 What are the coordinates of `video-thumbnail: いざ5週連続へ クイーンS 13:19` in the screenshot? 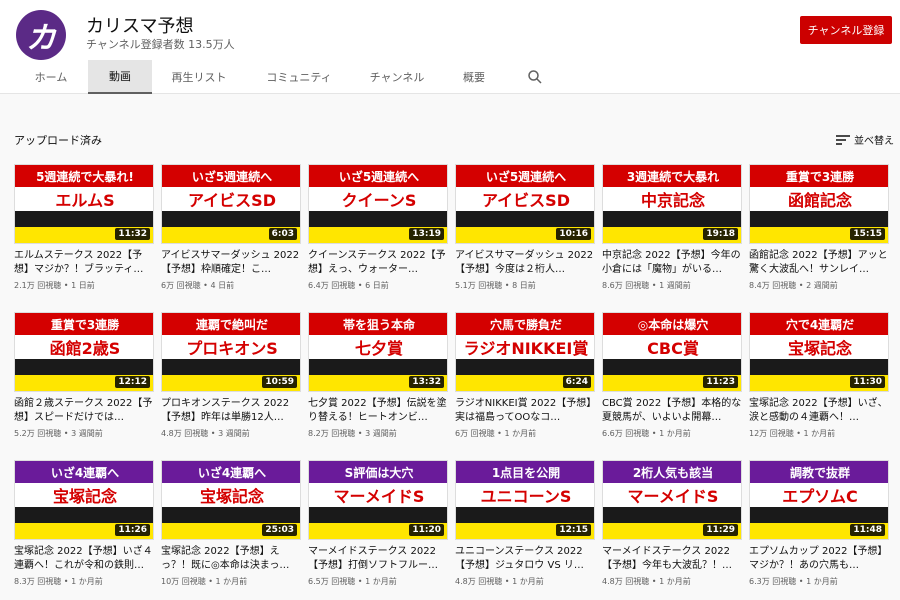 It's located at (378, 204).